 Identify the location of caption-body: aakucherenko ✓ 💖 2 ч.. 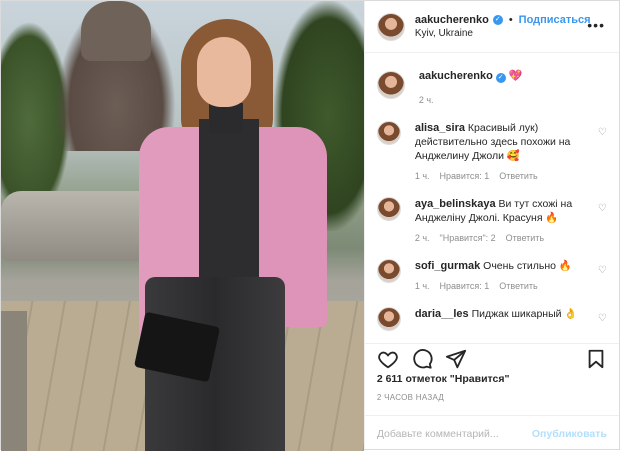
(513, 88).